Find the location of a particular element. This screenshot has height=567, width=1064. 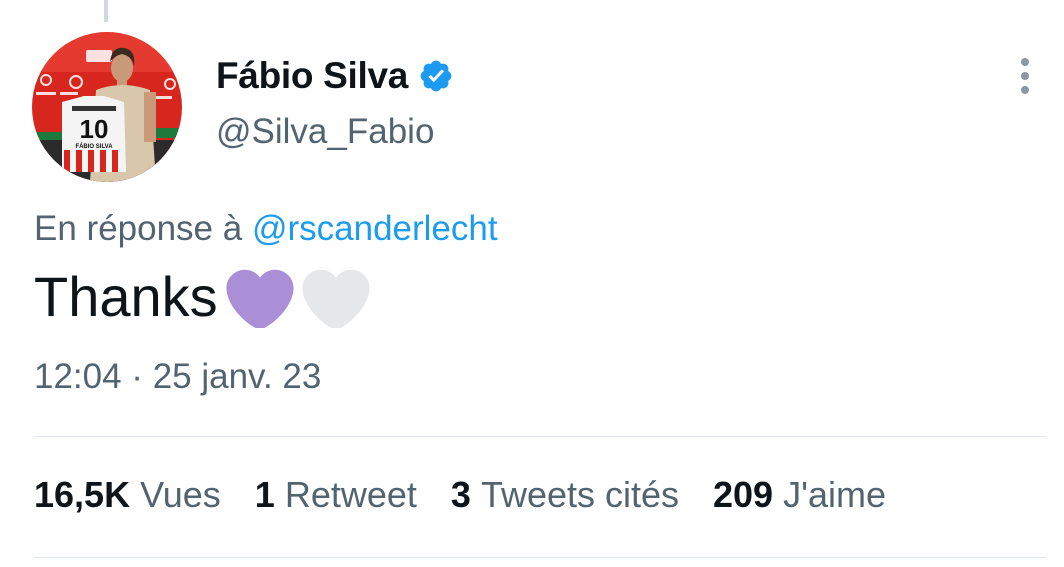

white-heart-icon is located at coordinates (336, 298).